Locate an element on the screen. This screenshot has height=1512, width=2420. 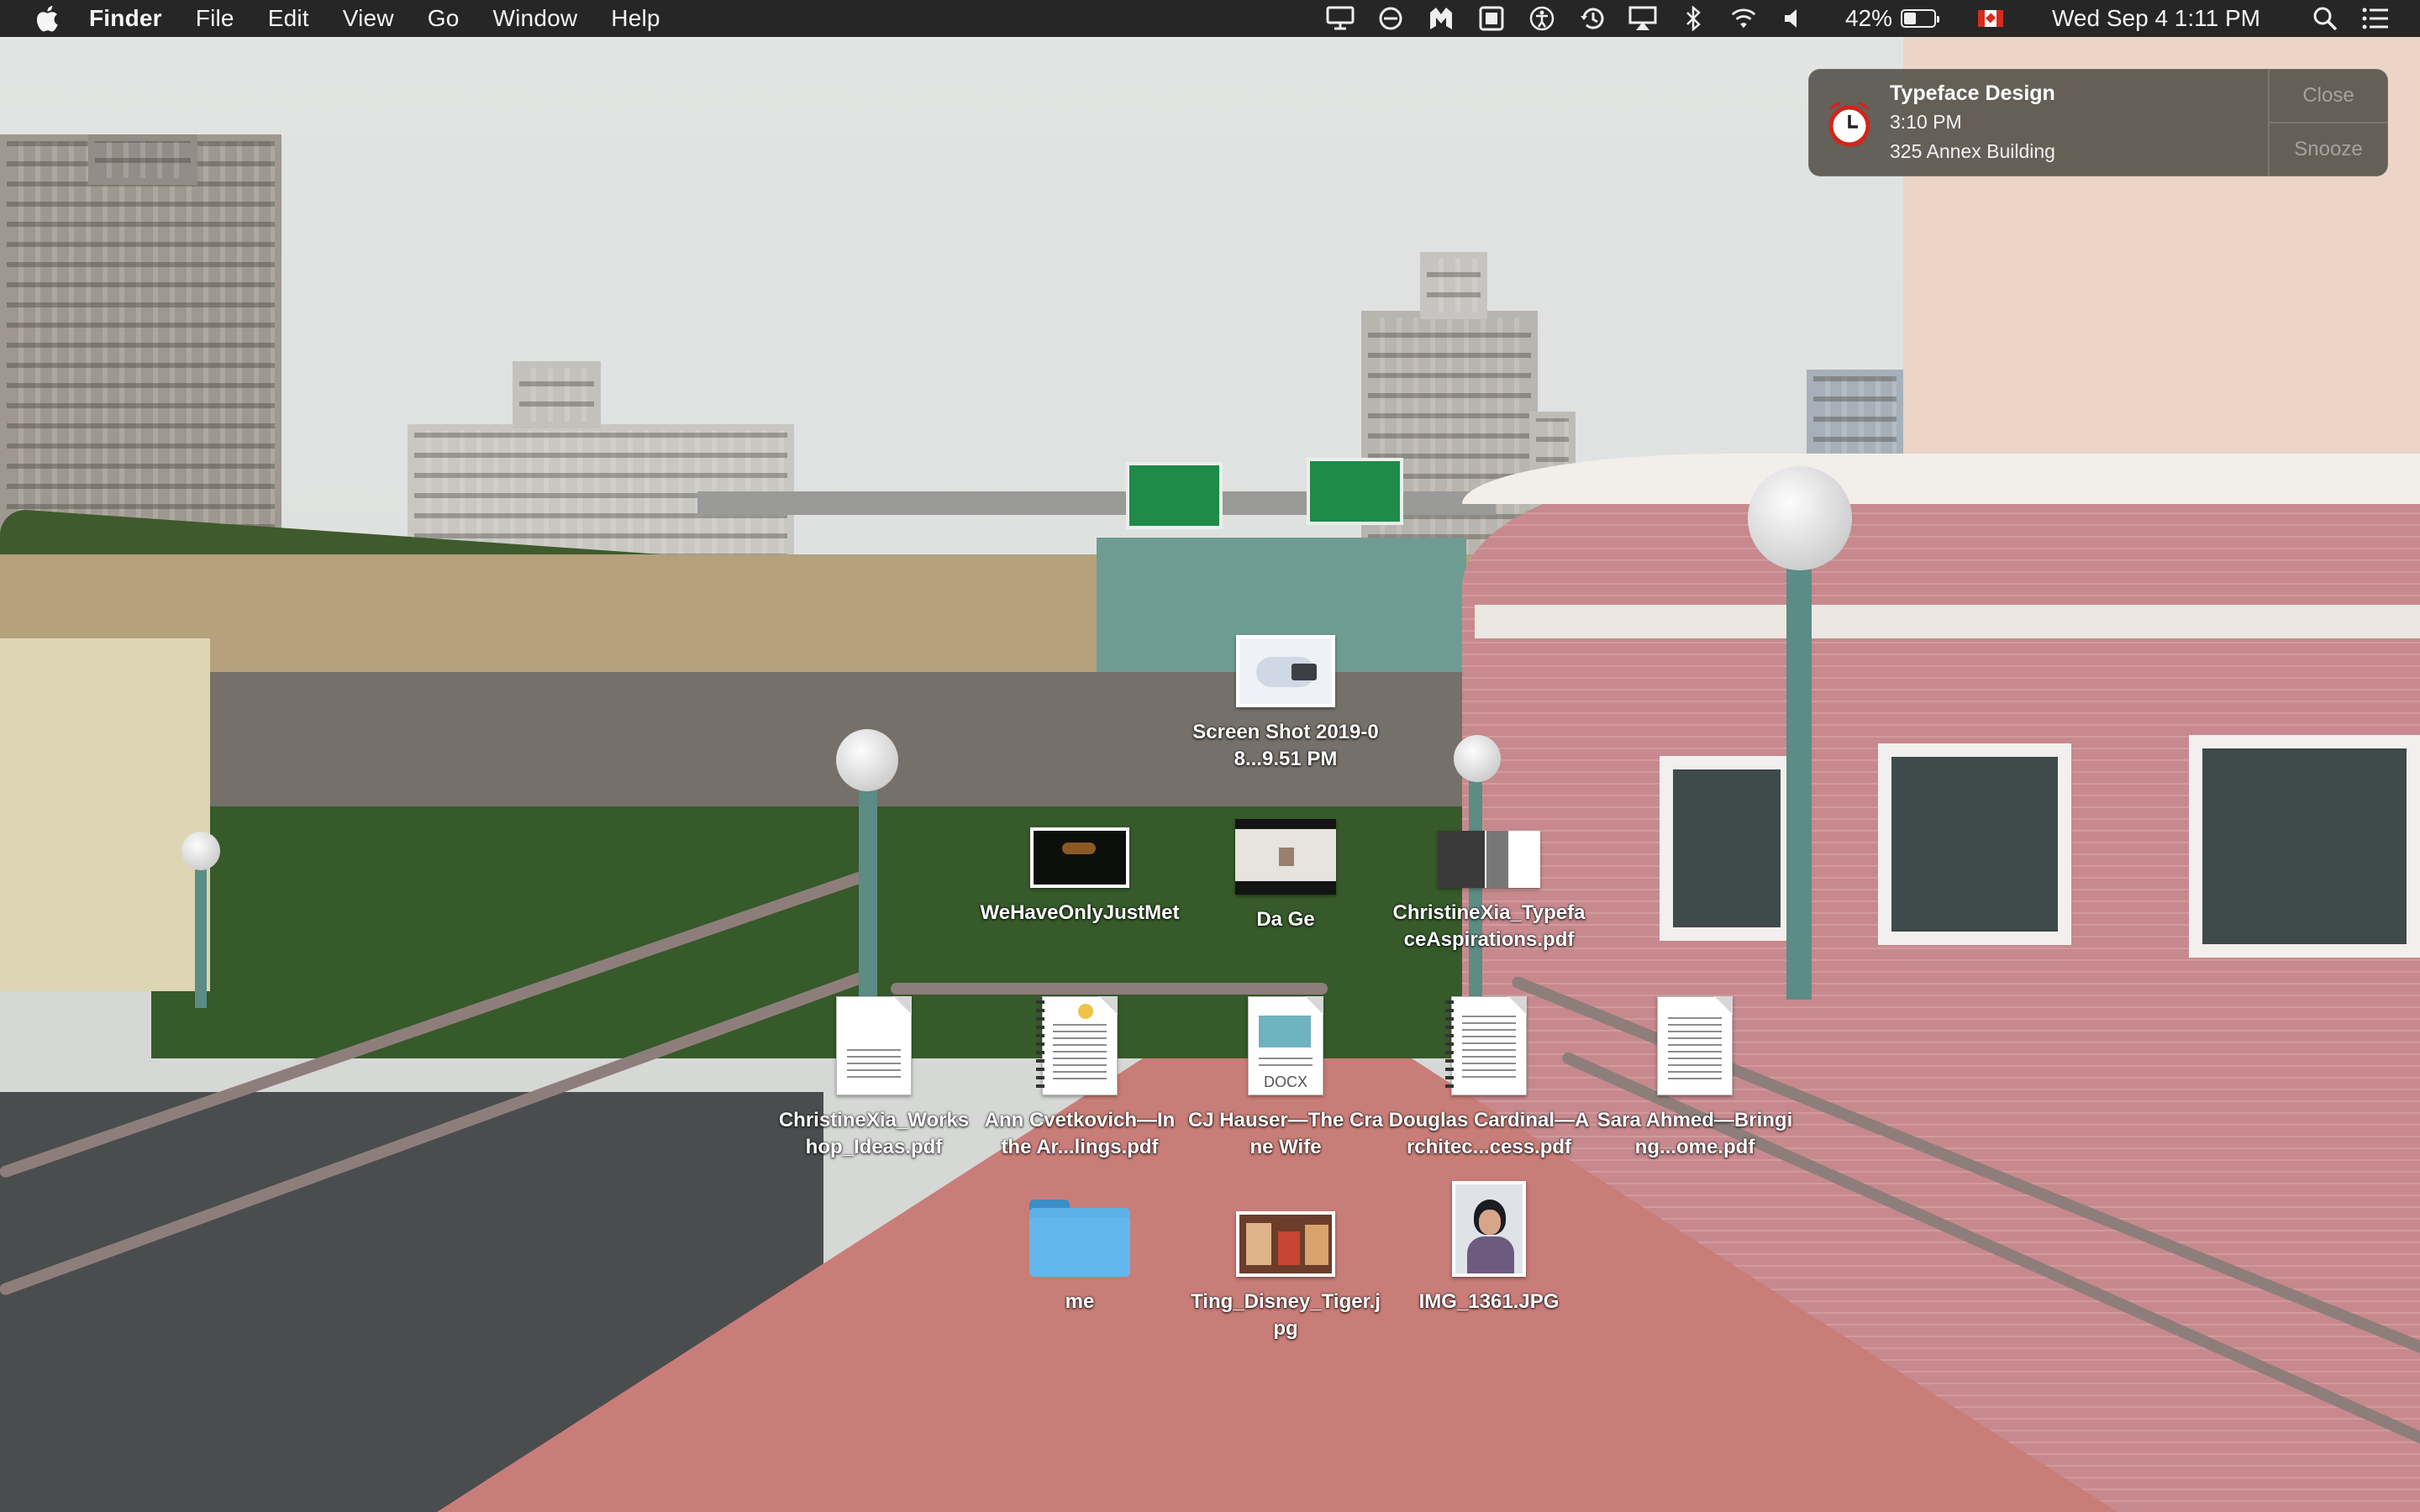
video-thumbnail is located at coordinates (1079, 857).